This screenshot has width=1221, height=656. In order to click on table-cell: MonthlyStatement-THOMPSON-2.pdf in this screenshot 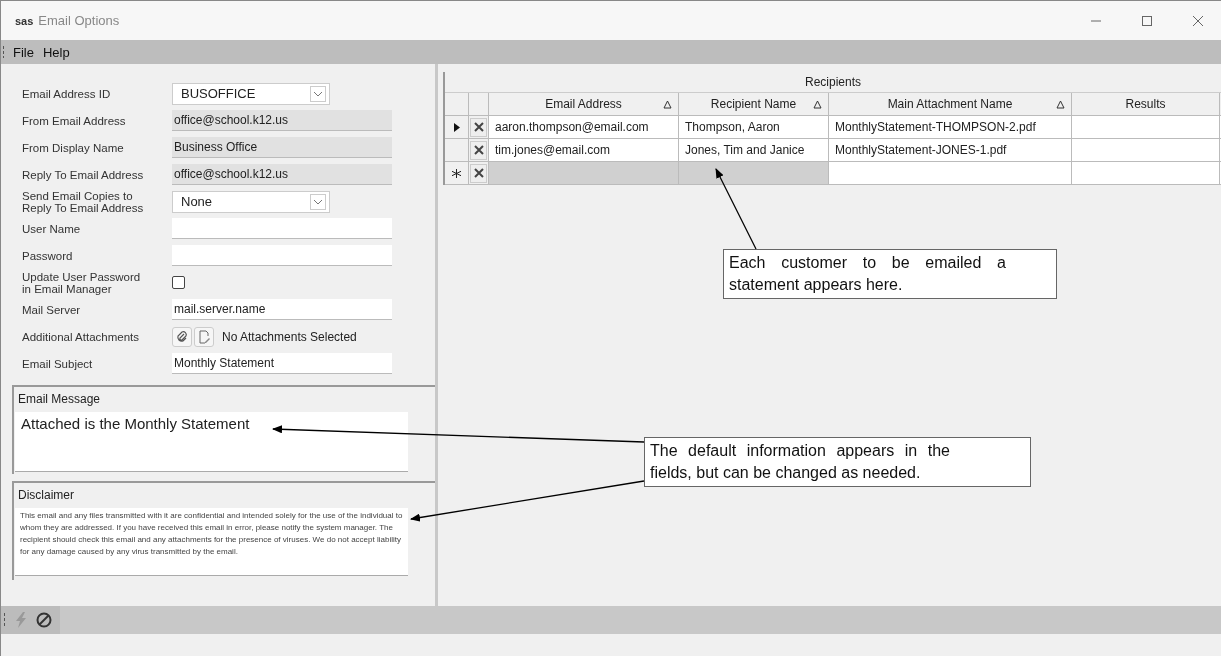, I will do `click(950, 127)`.